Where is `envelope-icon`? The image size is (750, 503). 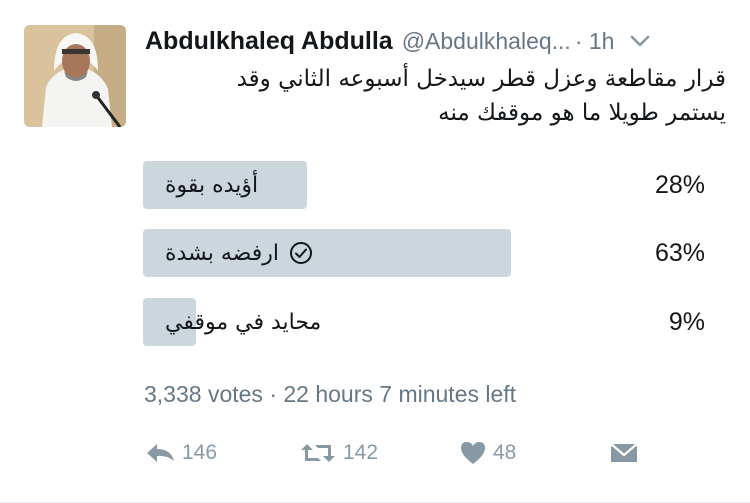 envelope-icon is located at coordinates (624, 452).